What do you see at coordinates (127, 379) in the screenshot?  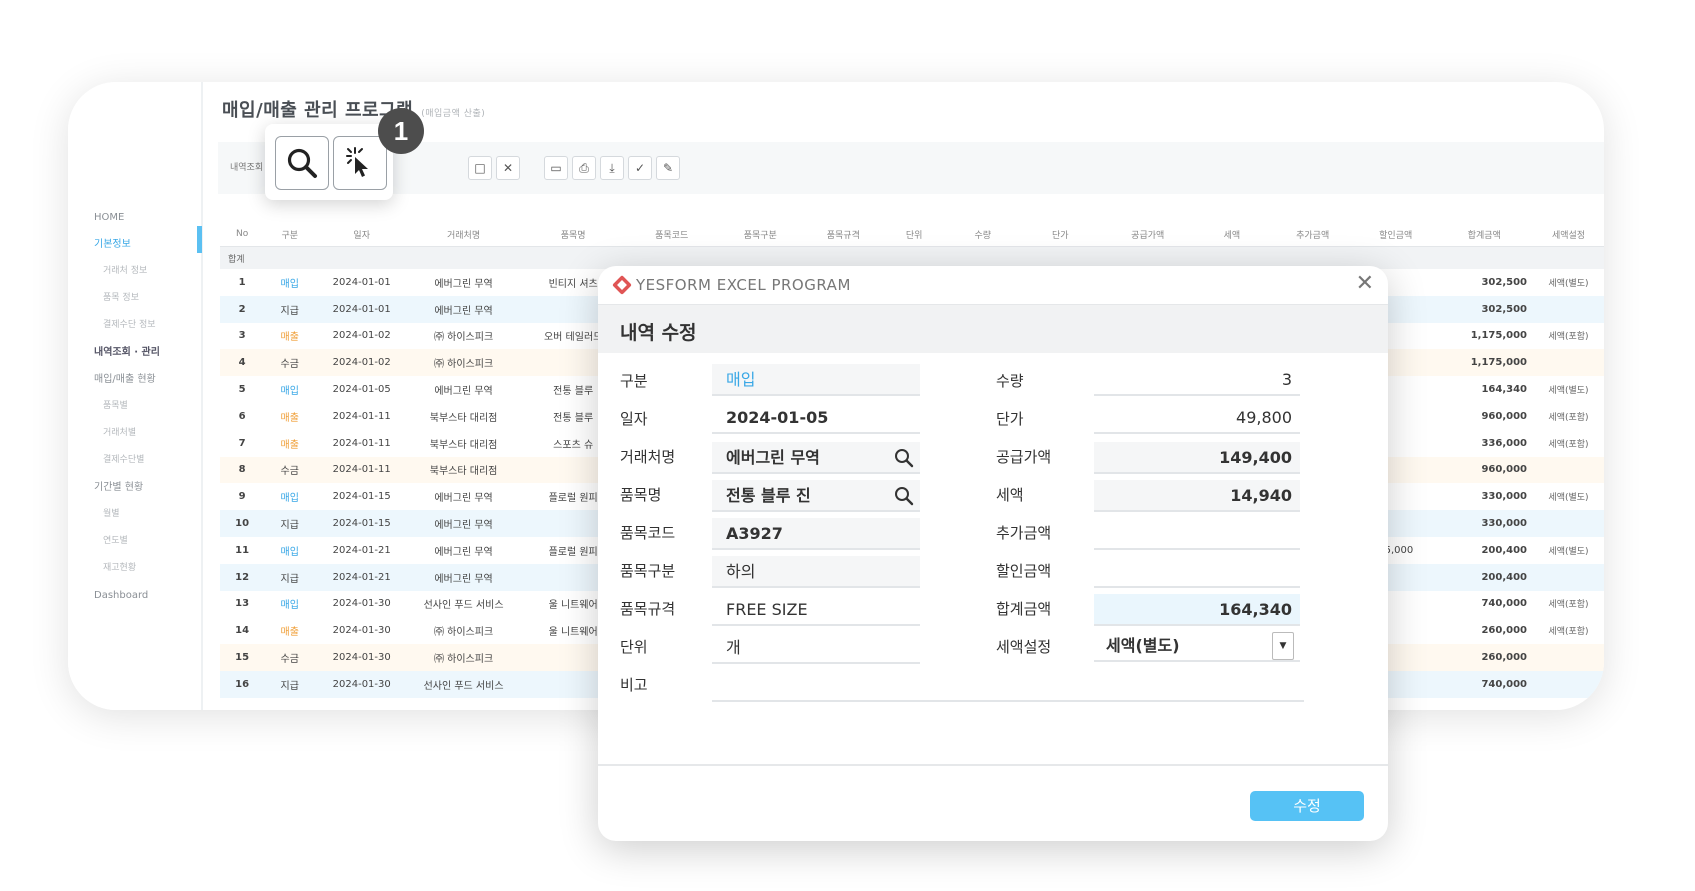 I see `sidebar-item: 매입/매출 현황` at bounding box center [127, 379].